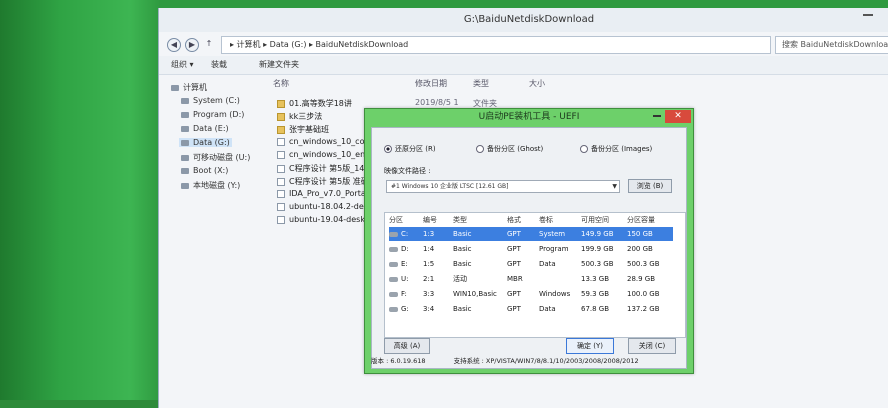  Describe the element at coordinates (437, 102) in the screenshot. I see `modified-date: 2019/8/5 1` at that location.